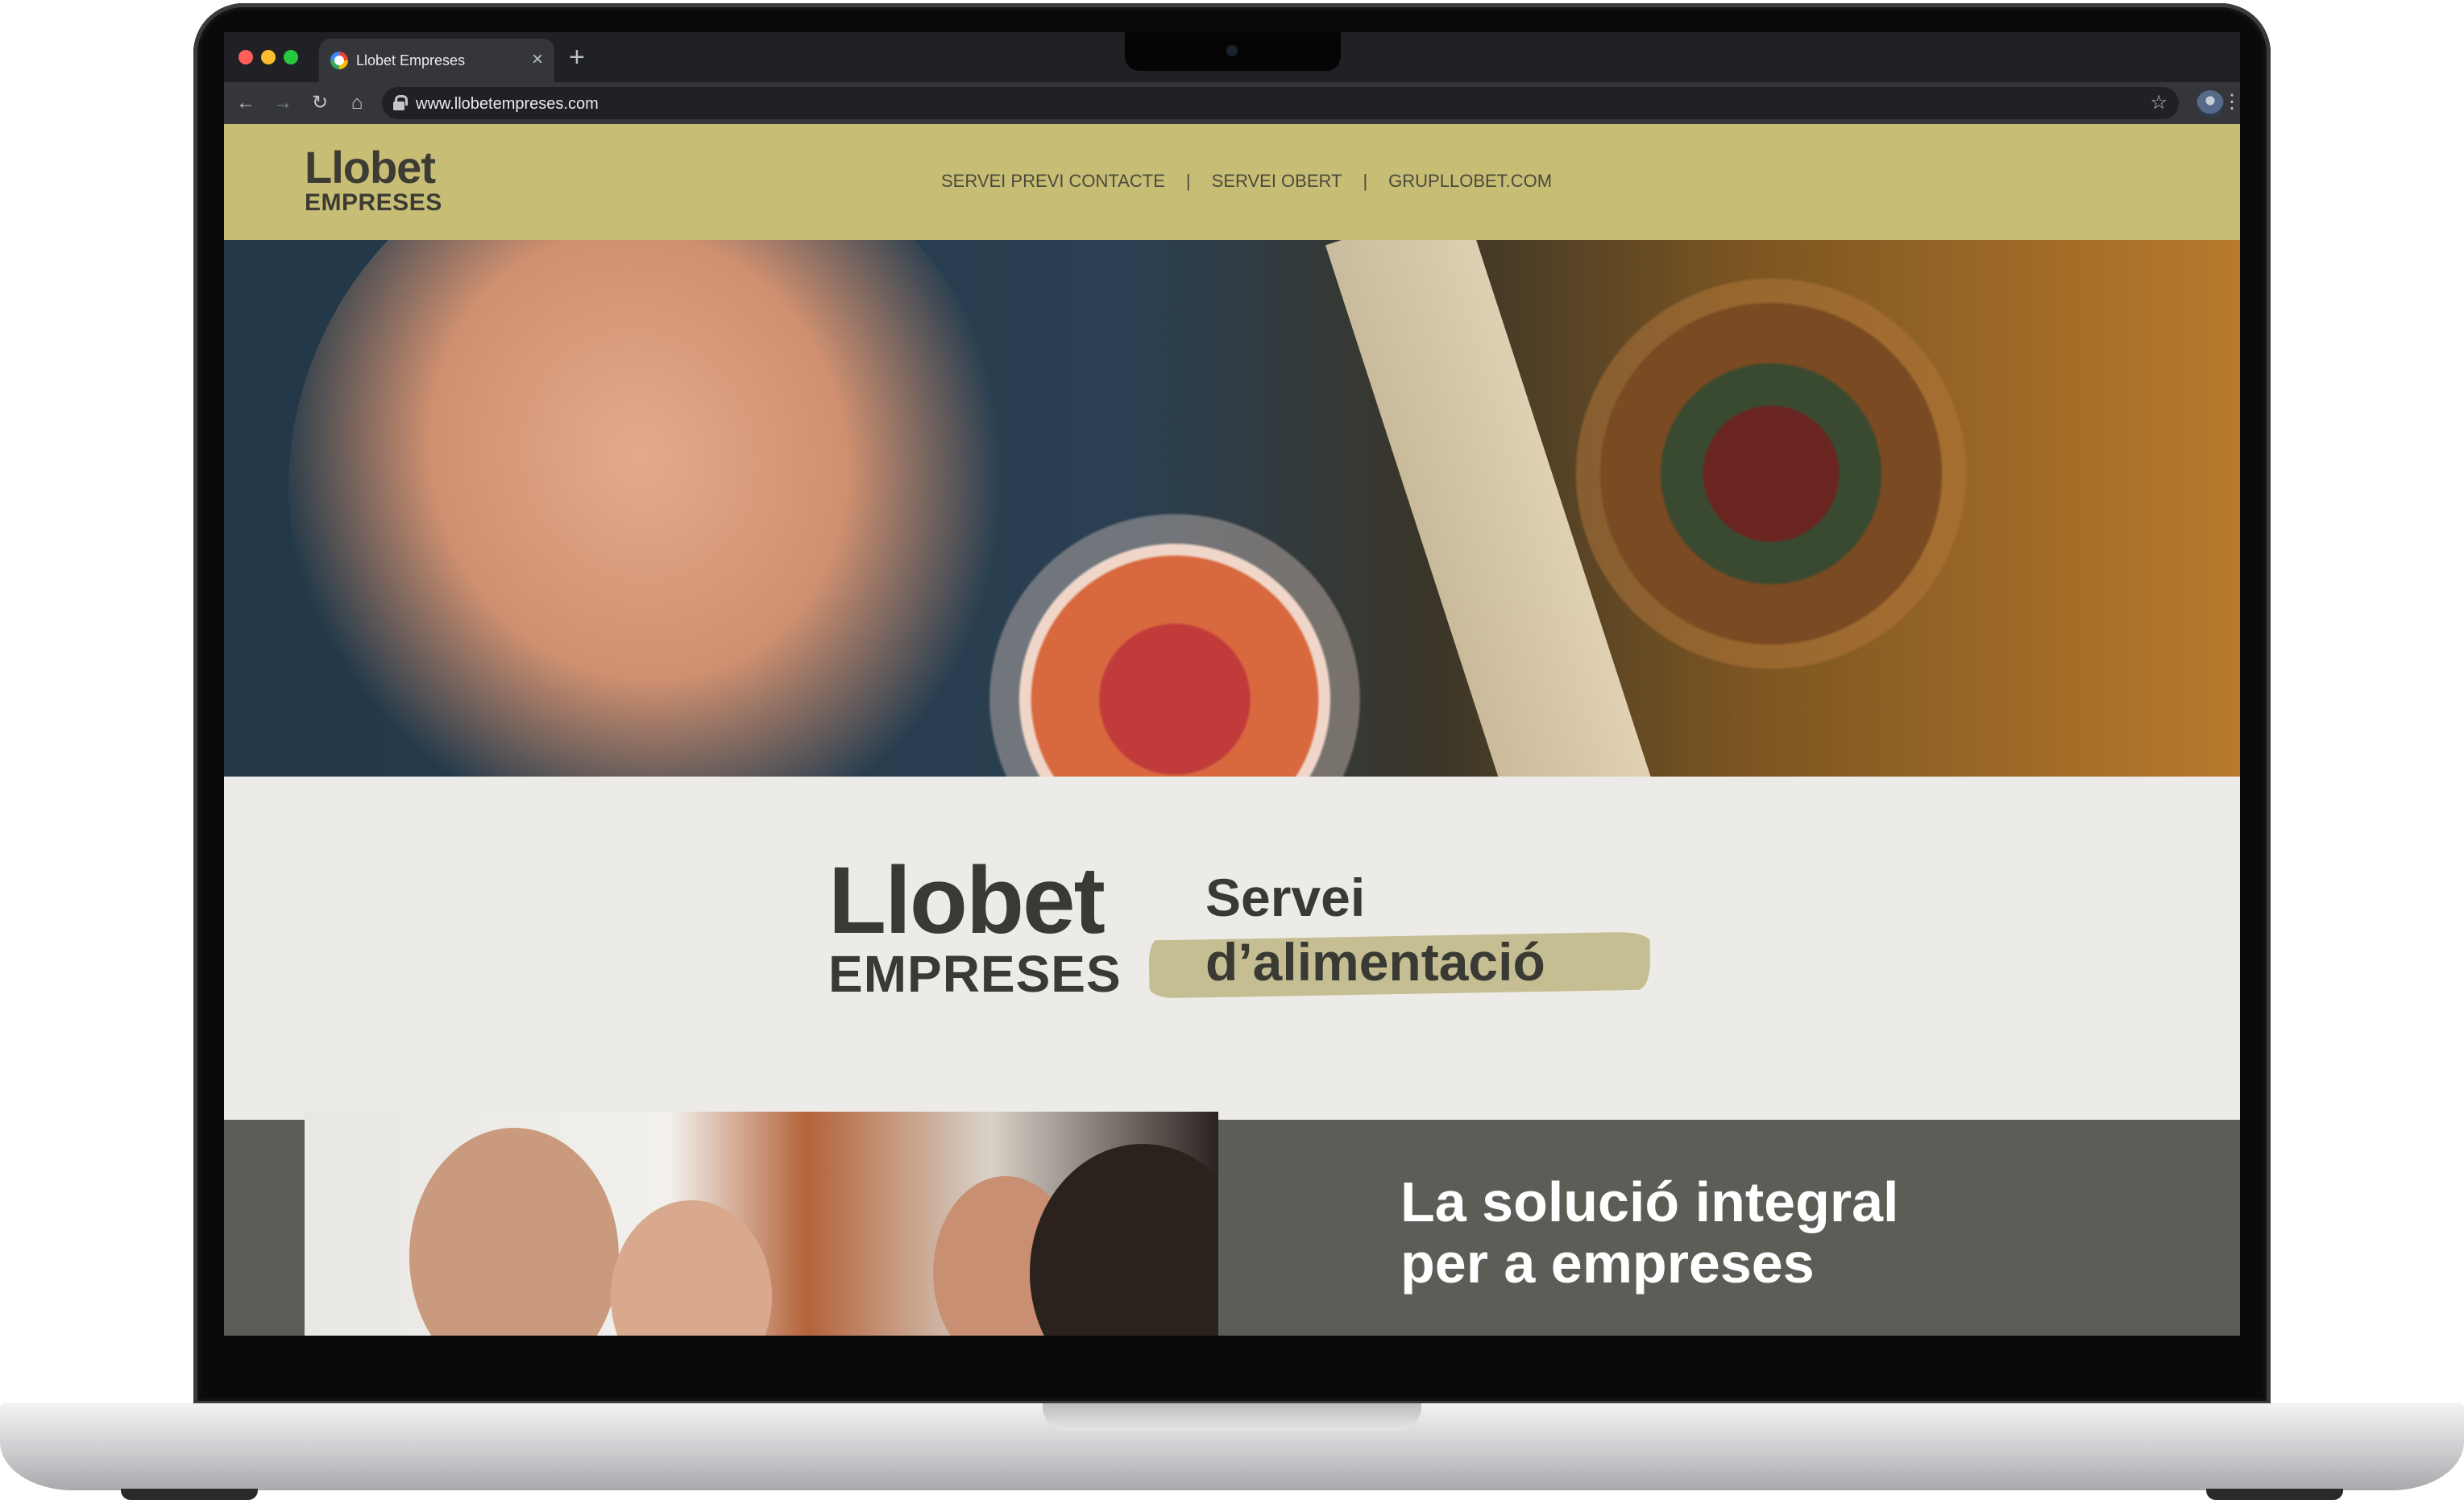 The height and width of the screenshot is (1504, 2464). I want to click on window-maximize-button, so click(291, 57).